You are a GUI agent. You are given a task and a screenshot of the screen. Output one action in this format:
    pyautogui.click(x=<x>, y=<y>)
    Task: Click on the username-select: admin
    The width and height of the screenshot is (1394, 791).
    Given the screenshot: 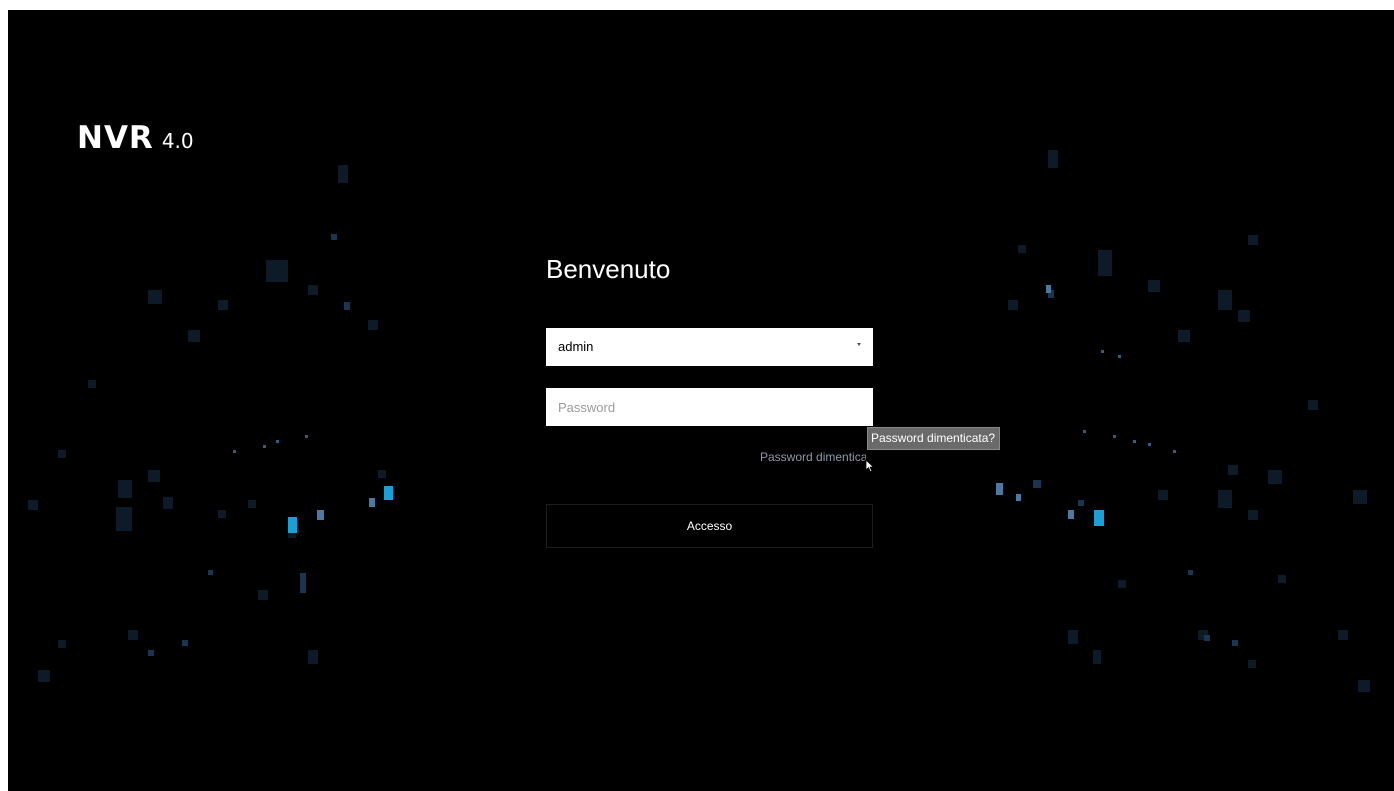 What is the action you would take?
    pyautogui.click(x=709, y=347)
    